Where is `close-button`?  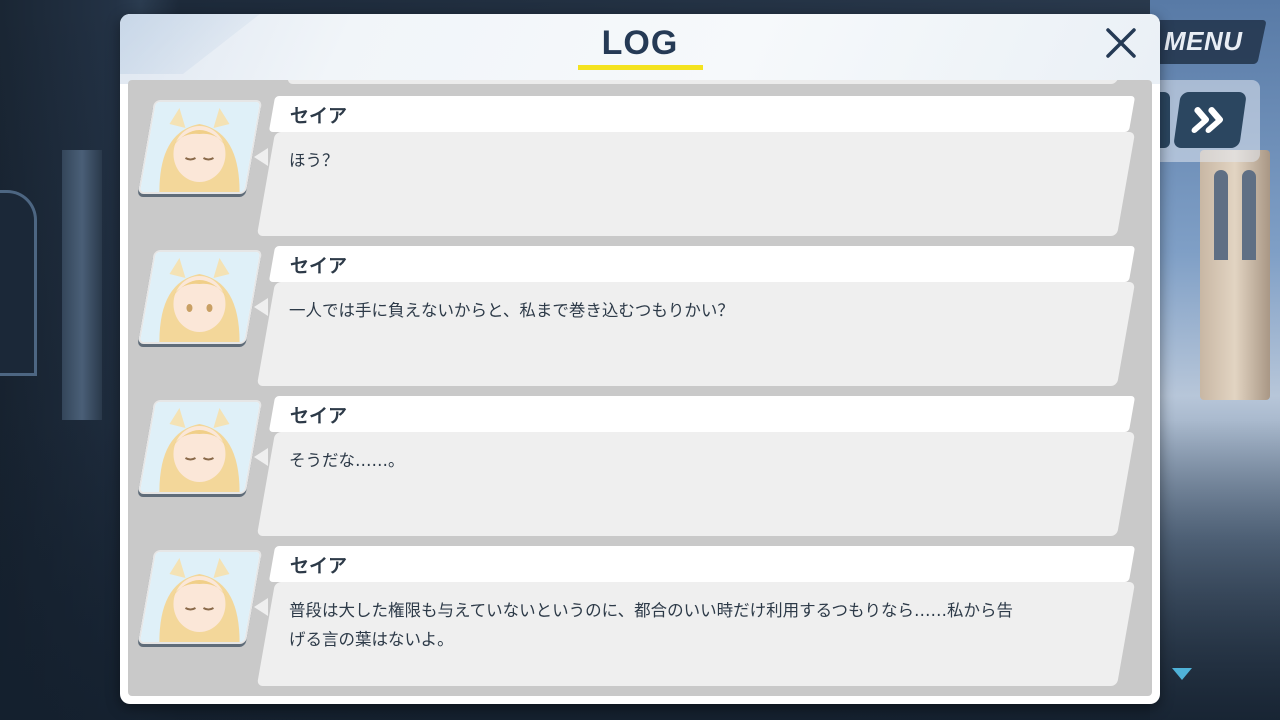
close-button is located at coordinates (1121, 43).